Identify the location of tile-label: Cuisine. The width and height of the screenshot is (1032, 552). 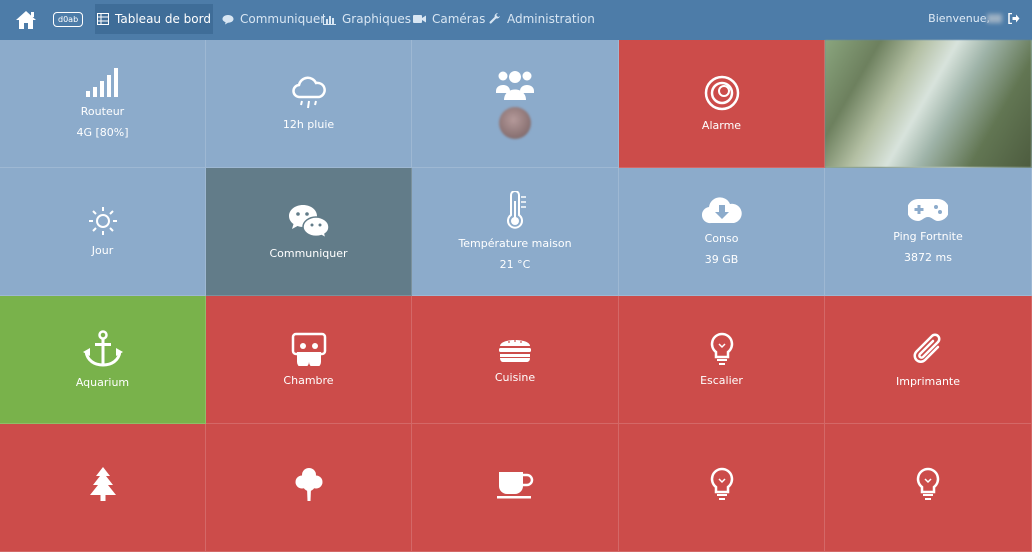
(515, 377).